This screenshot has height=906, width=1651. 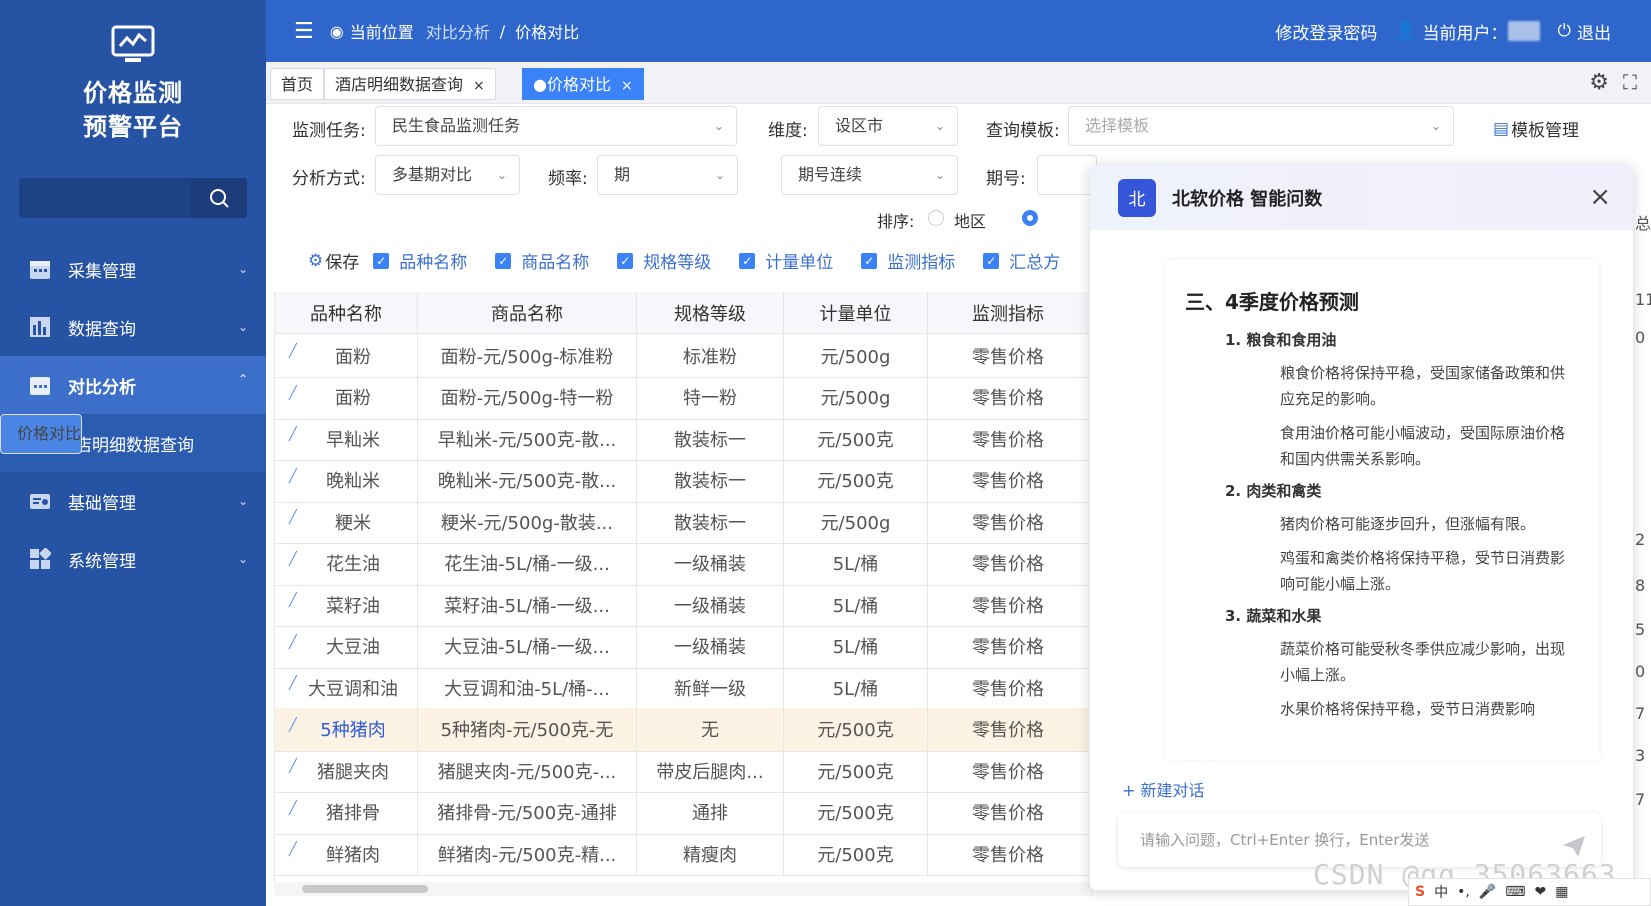 I want to click on radio-selected, so click(x=1030, y=218).